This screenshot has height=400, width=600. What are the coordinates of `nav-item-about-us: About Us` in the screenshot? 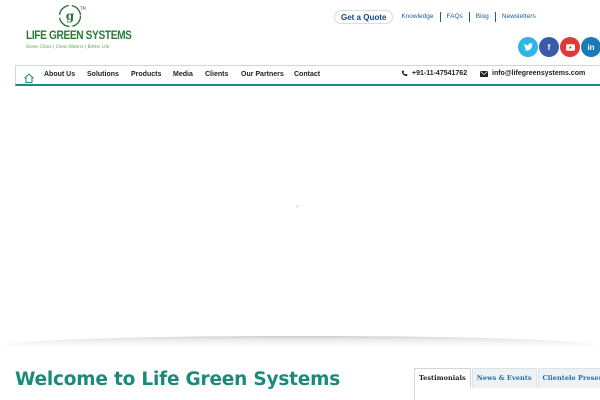 It's located at (59, 74).